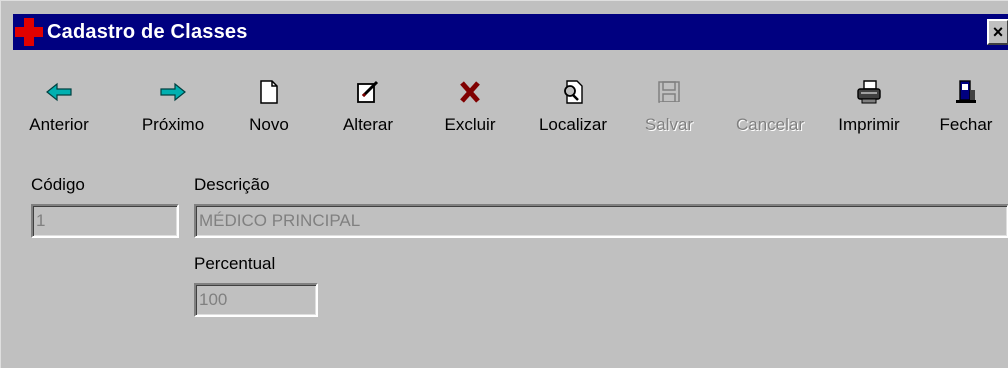  What do you see at coordinates (573, 92) in the screenshot?
I see `find-document-icon` at bounding box center [573, 92].